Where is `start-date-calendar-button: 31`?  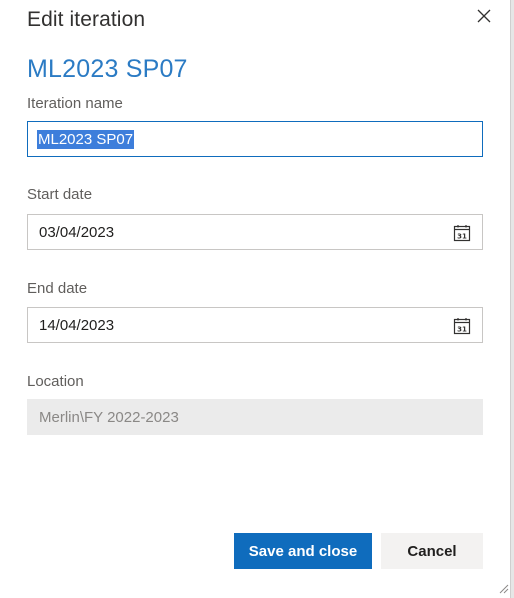 start-date-calendar-button: 31 is located at coordinates (462, 233).